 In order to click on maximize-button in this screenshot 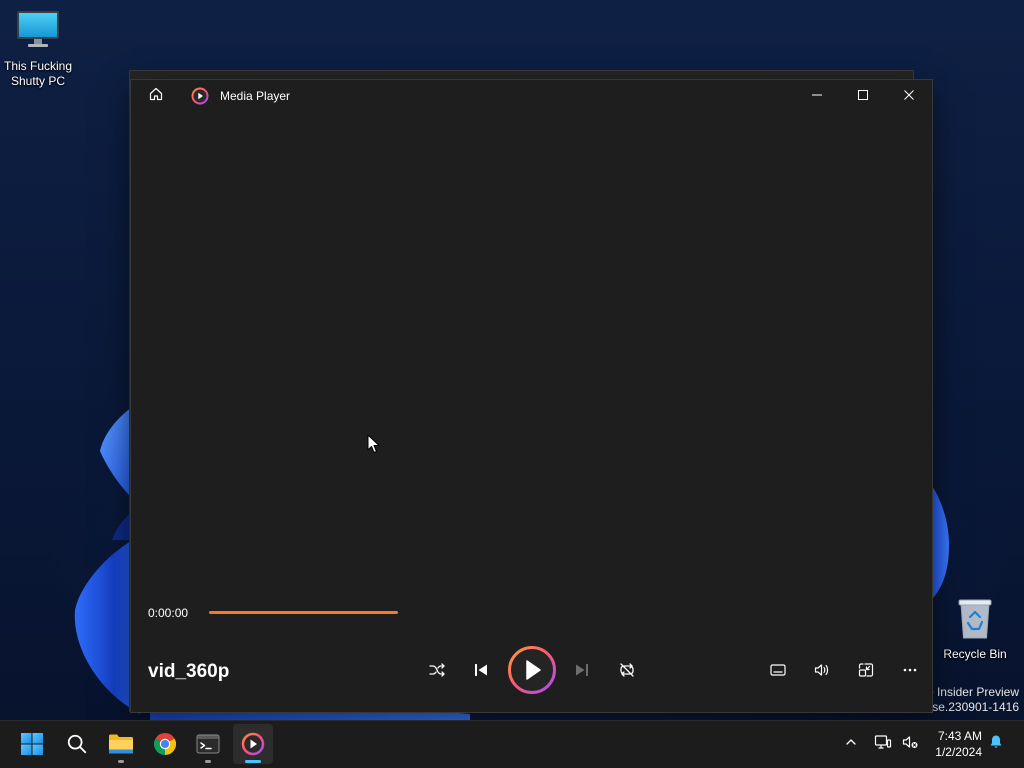, I will do `click(863, 96)`.